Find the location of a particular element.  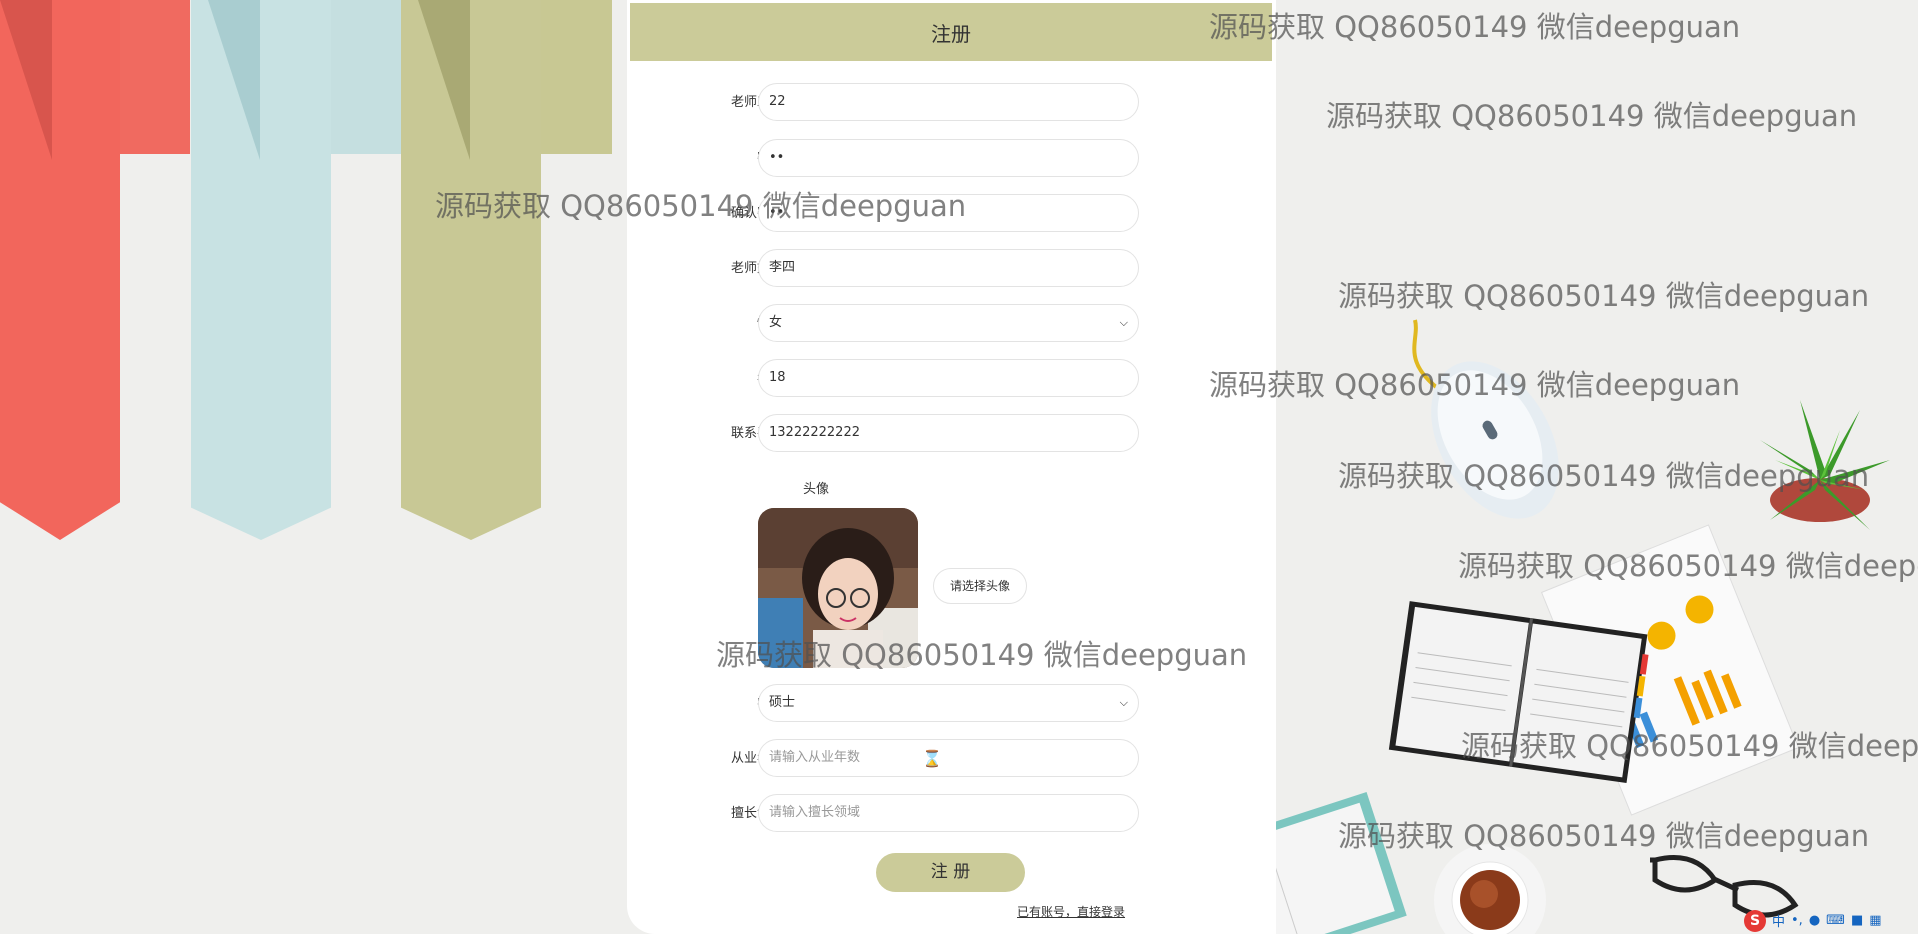

years-input: 请输入从业年数 is located at coordinates (948, 758).